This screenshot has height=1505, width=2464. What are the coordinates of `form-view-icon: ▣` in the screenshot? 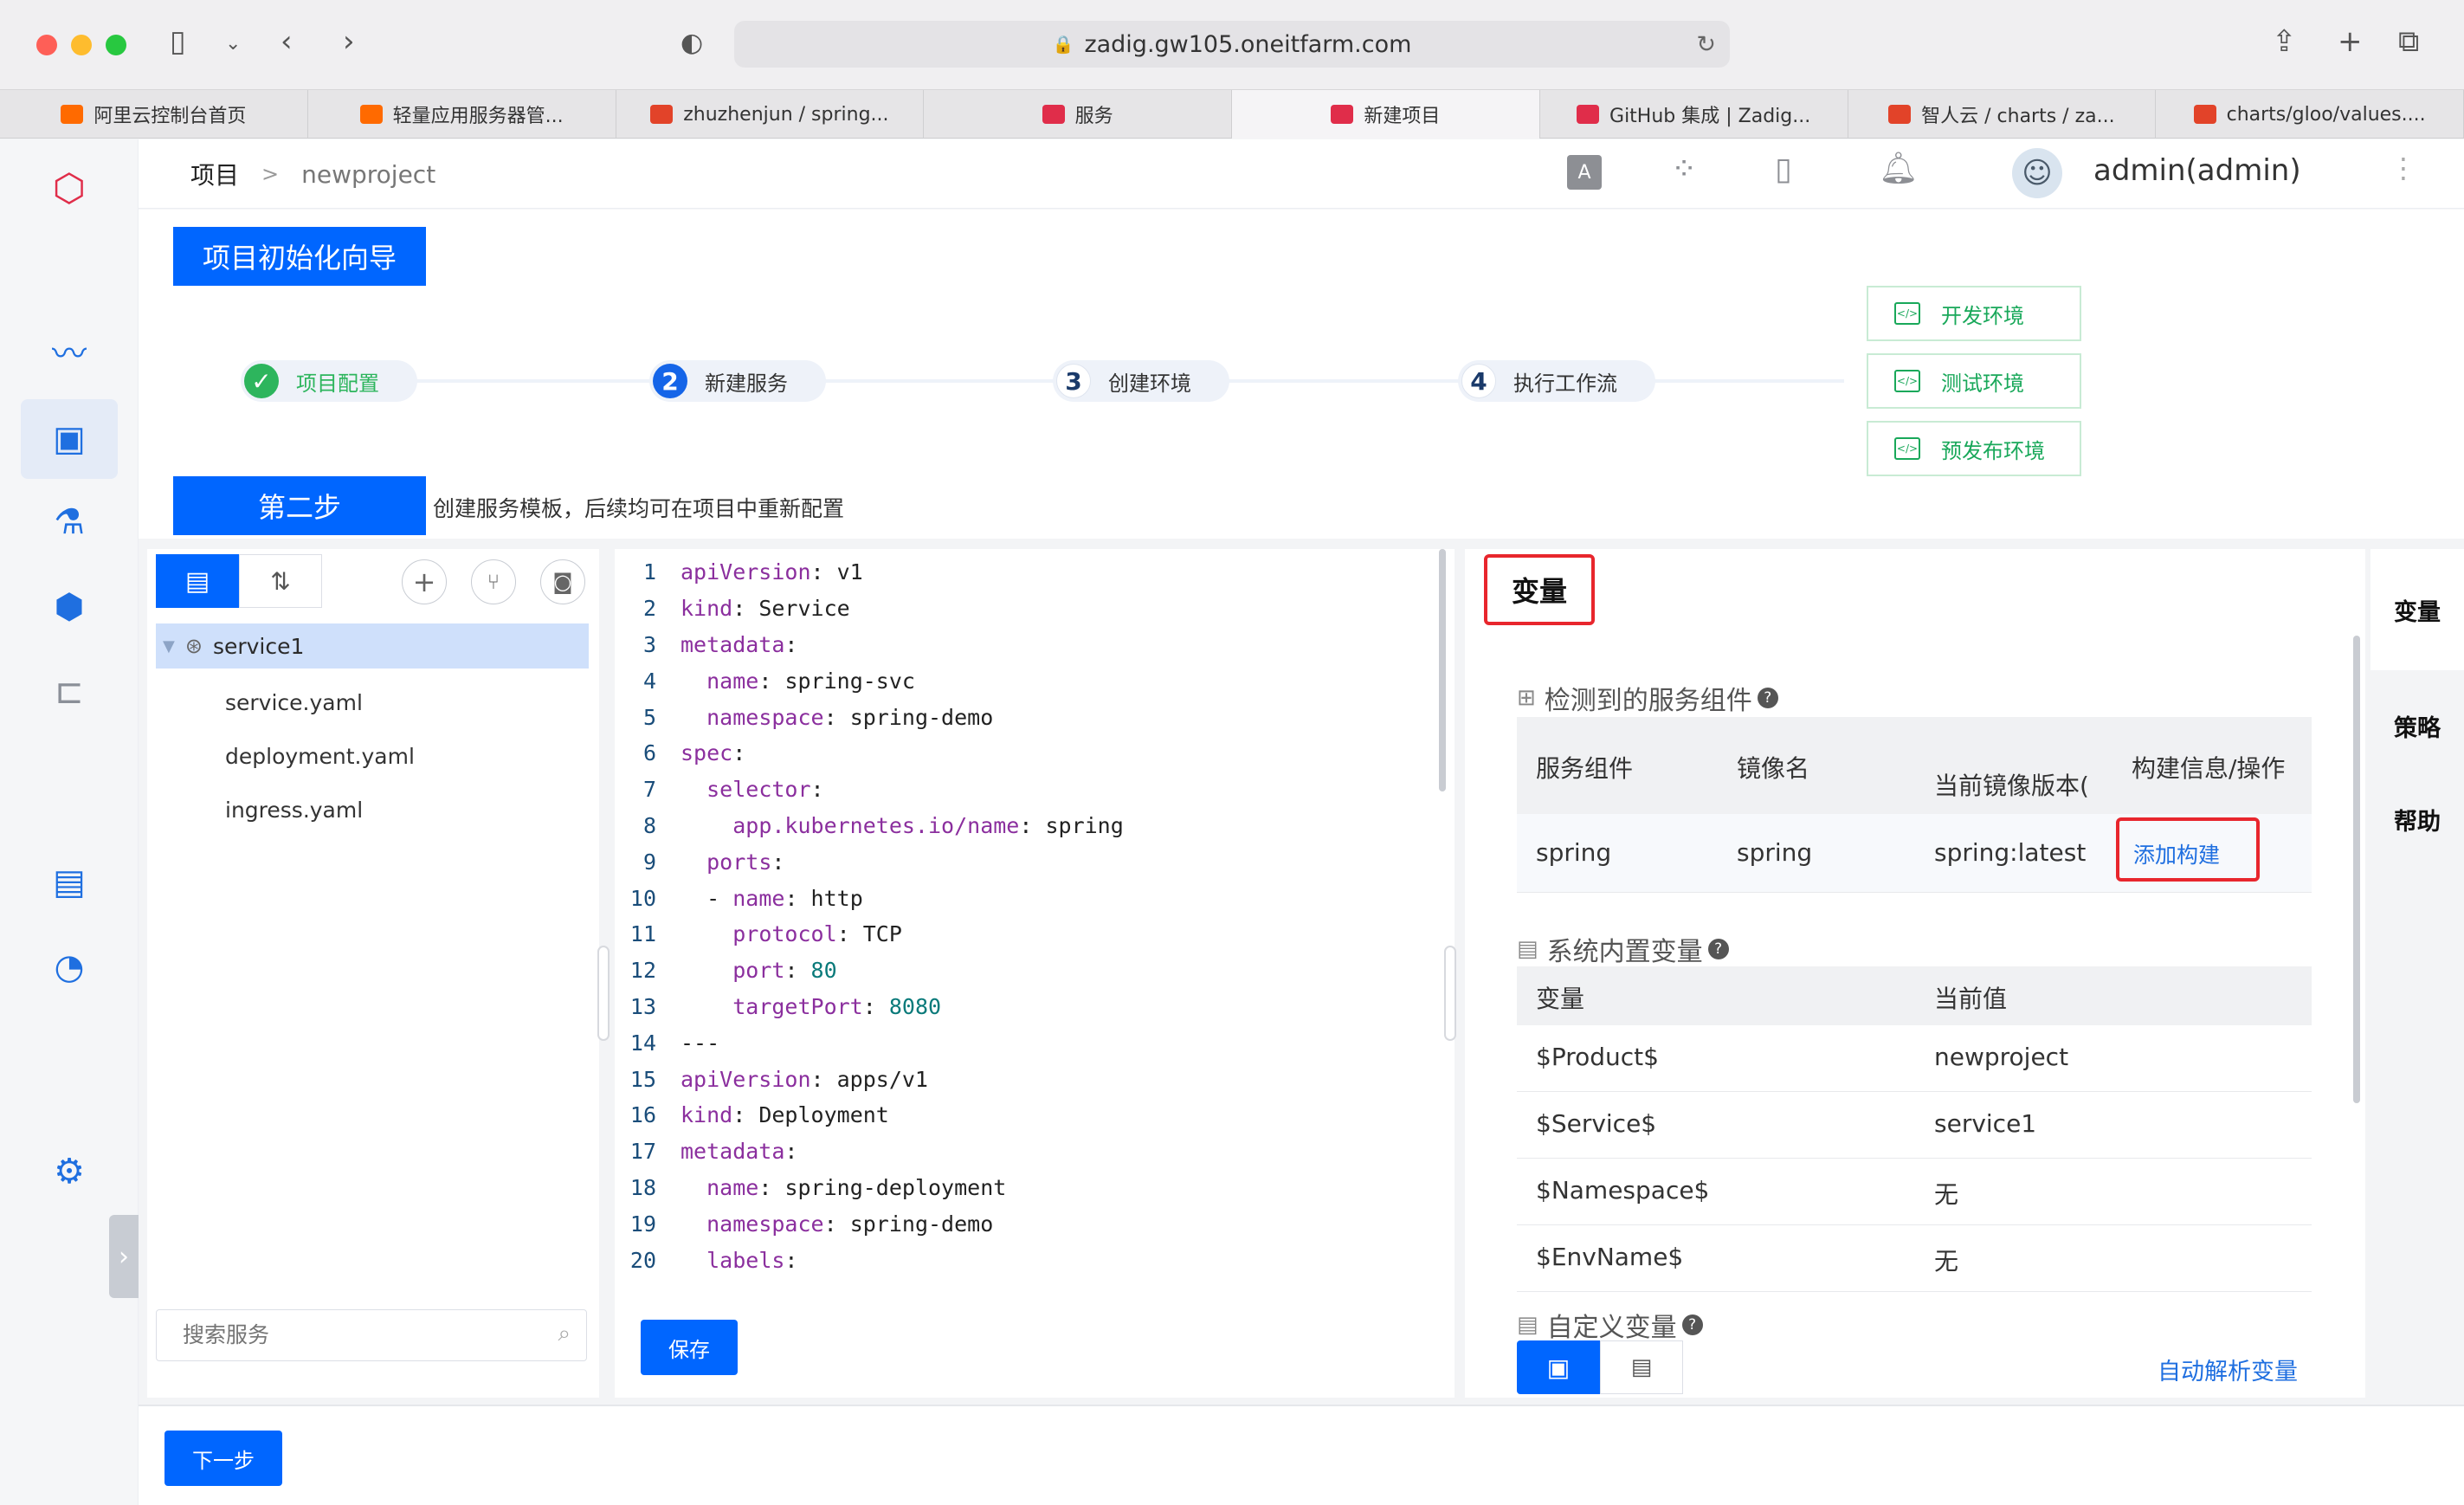 It's located at (1558, 1367).